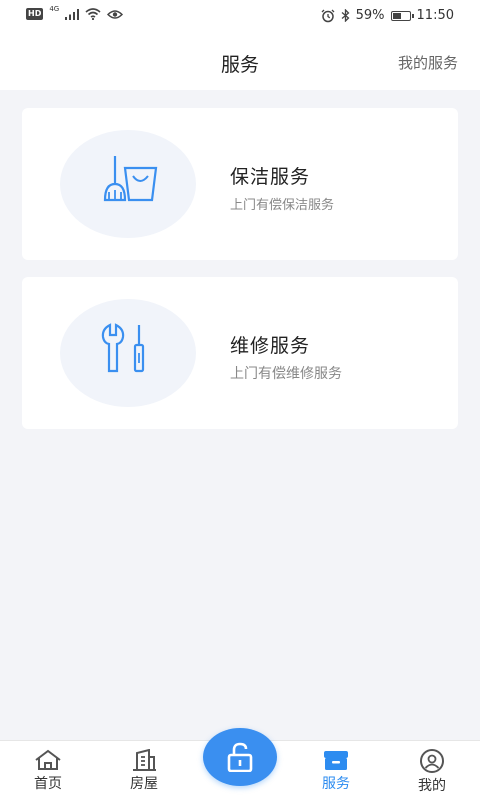 The height and width of the screenshot is (801, 480). Describe the element at coordinates (48, 784) in the screenshot. I see `tab-label: 首页` at that location.